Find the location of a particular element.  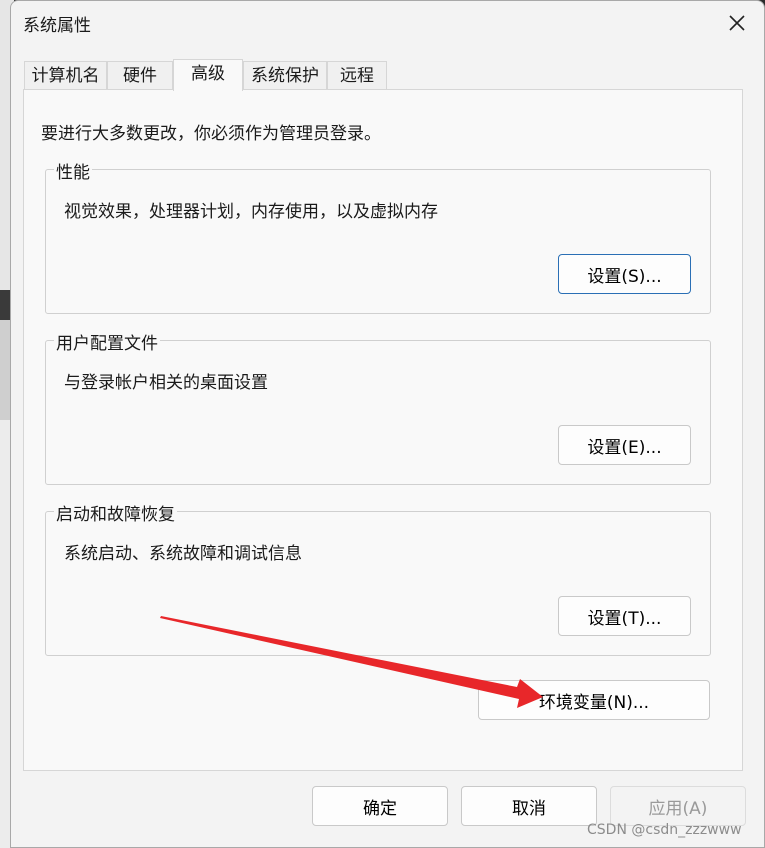

window-title: 系统属性 is located at coordinates (57, 26).